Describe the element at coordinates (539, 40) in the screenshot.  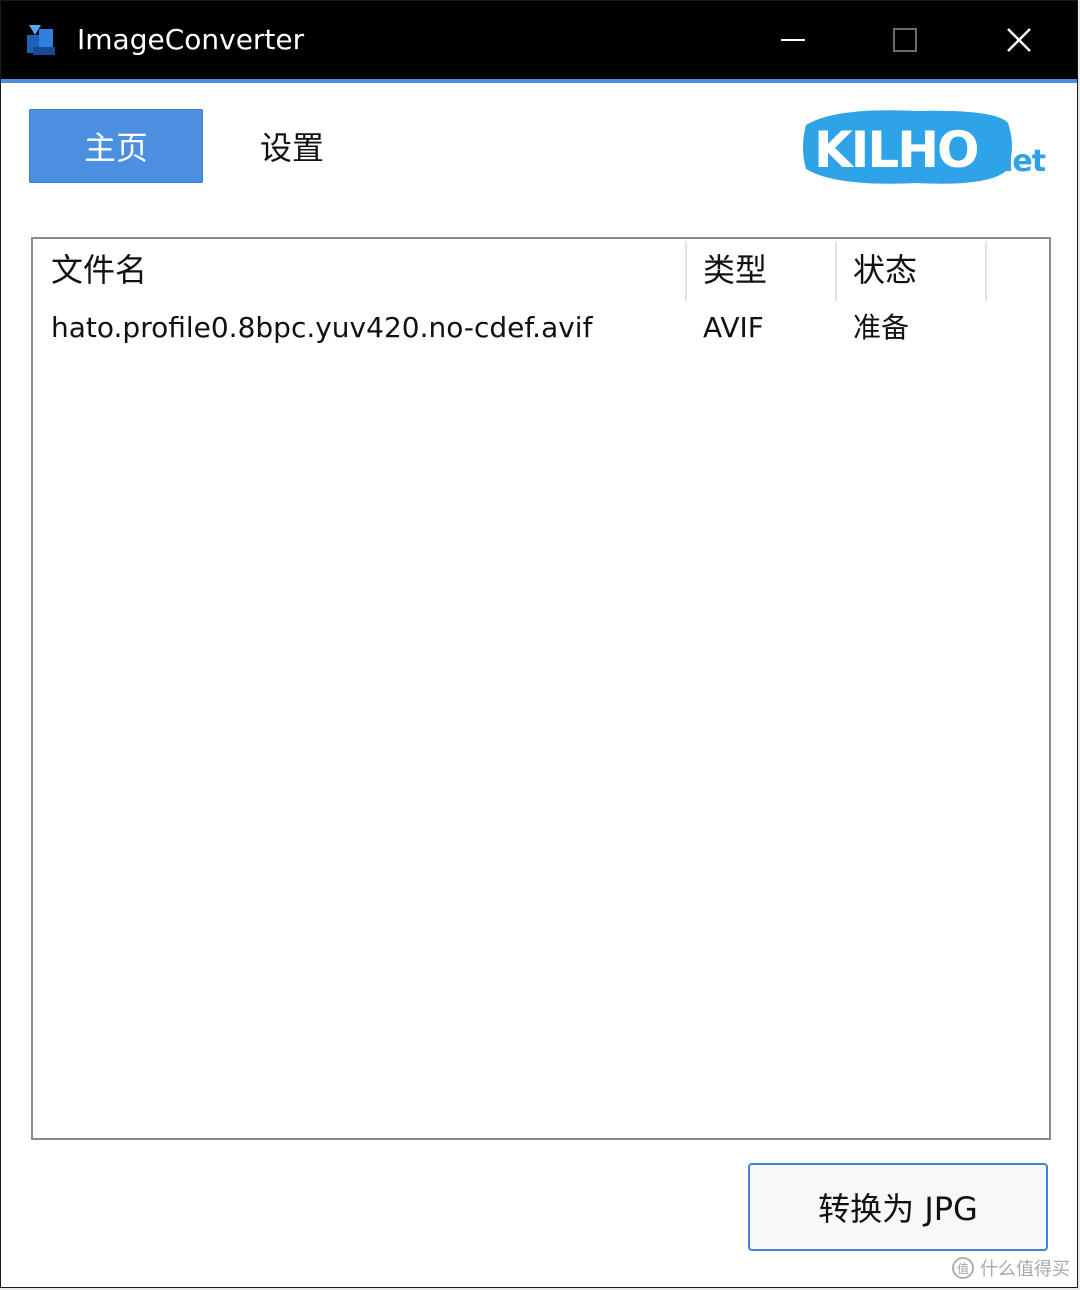
I see `title-bar: ImageConverter` at that location.